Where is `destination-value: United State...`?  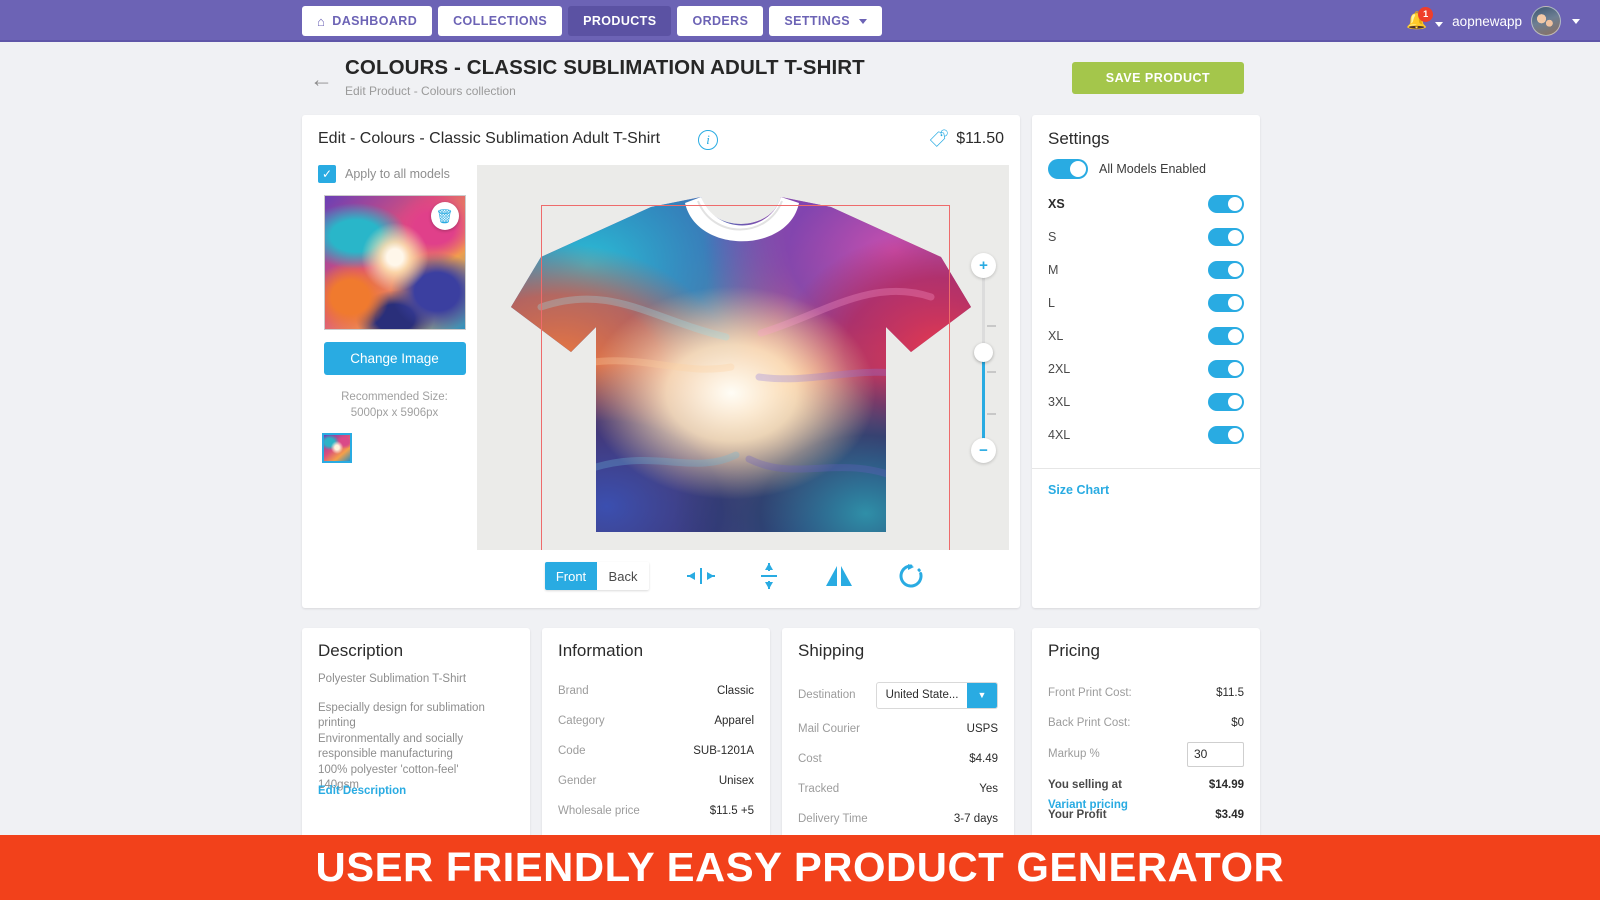
destination-value: United State... is located at coordinates (922, 695).